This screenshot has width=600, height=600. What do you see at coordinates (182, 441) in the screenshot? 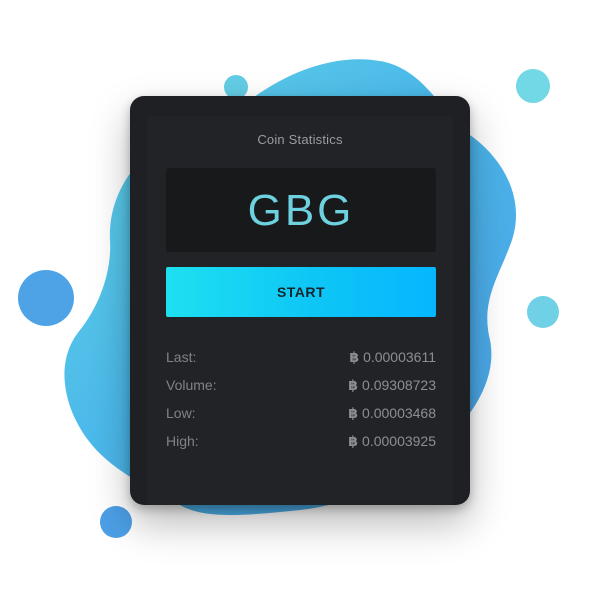
I see `stat-label: High:` at bounding box center [182, 441].